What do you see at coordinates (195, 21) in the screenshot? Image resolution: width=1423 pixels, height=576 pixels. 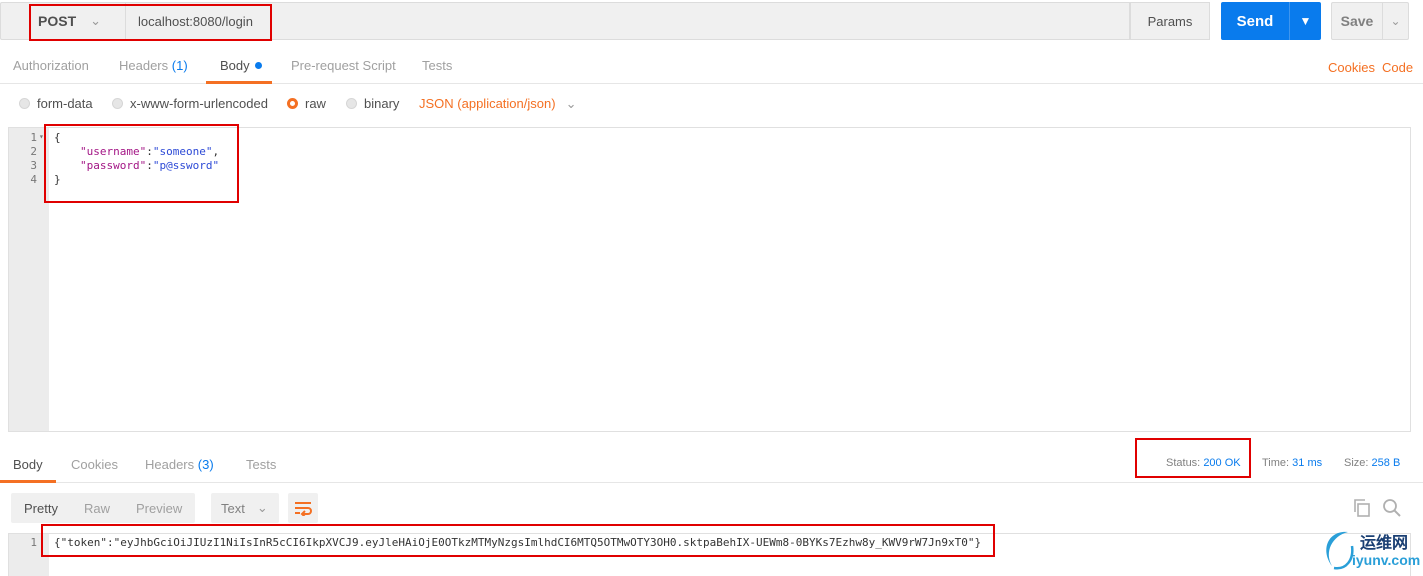 I see `url-value: localhost:8080/login` at bounding box center [195, 21].